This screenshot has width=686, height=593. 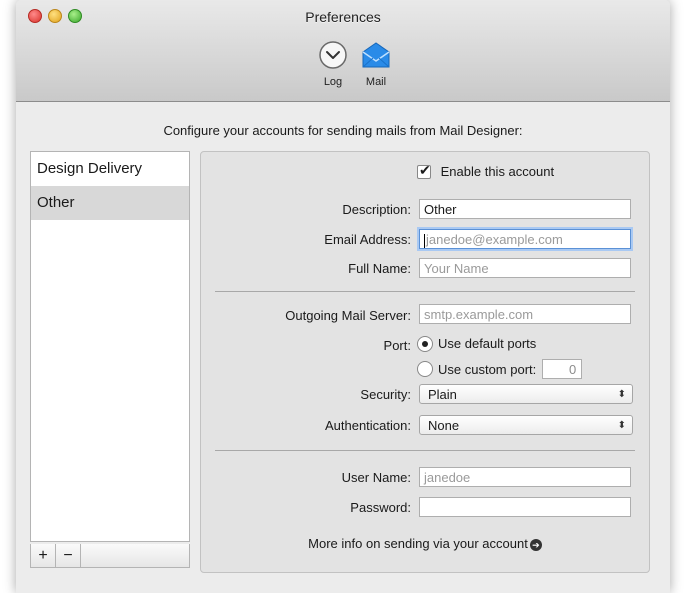 I want to click on arrow-right-circle-icon: ➔, so click(x=535, y=544).